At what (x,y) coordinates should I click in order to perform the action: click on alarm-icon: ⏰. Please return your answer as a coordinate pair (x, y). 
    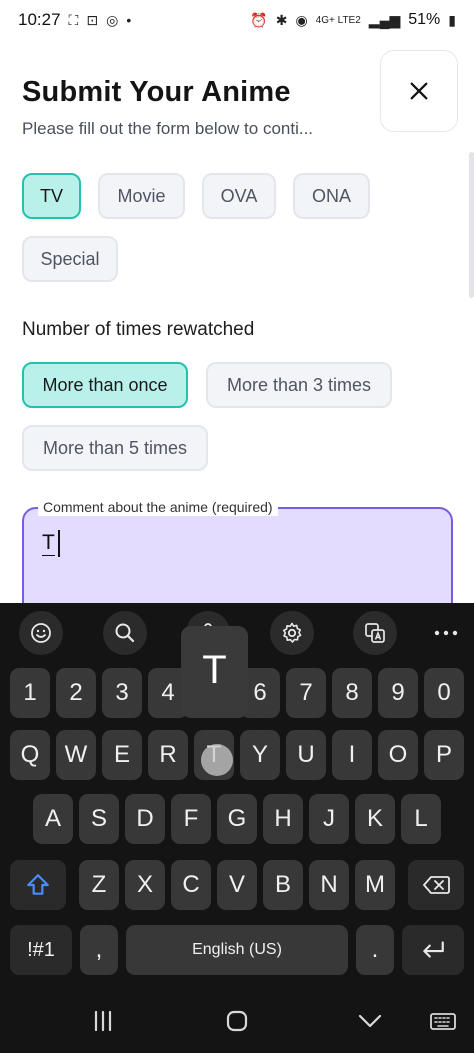
    Looking at the image, I should click on (259, 19).